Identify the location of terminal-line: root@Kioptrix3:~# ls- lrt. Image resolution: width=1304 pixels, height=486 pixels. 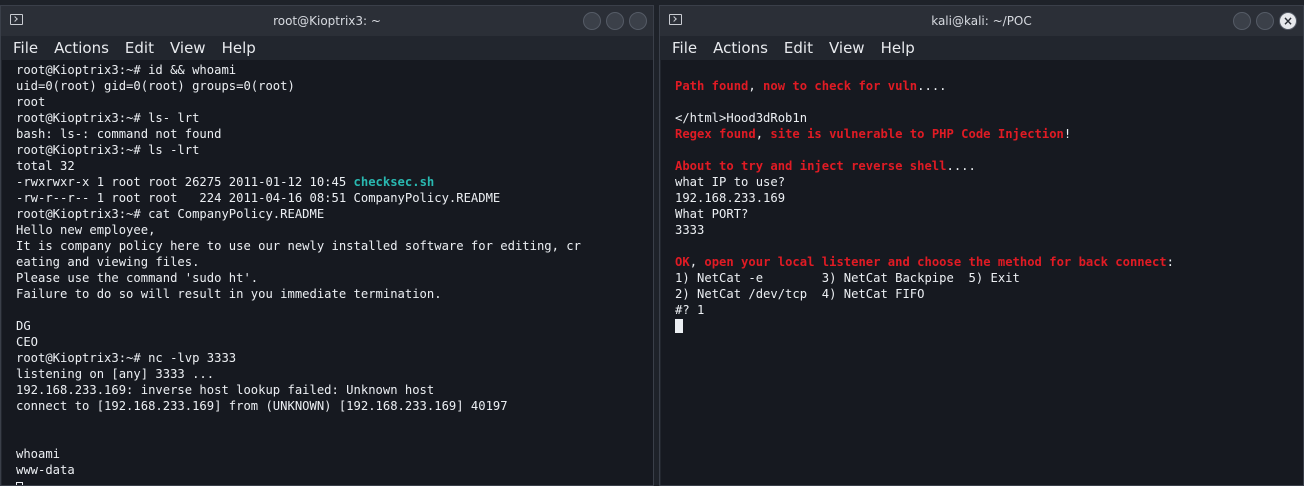
(108, 118).